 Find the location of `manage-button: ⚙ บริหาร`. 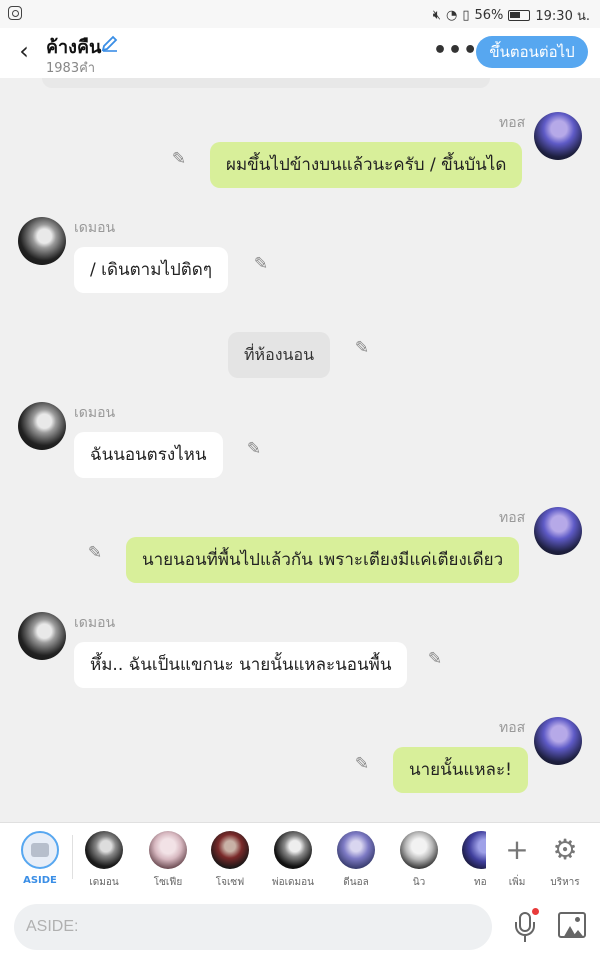

manage-button: ⚙ บริหาร is located at coordinates (565, 860).